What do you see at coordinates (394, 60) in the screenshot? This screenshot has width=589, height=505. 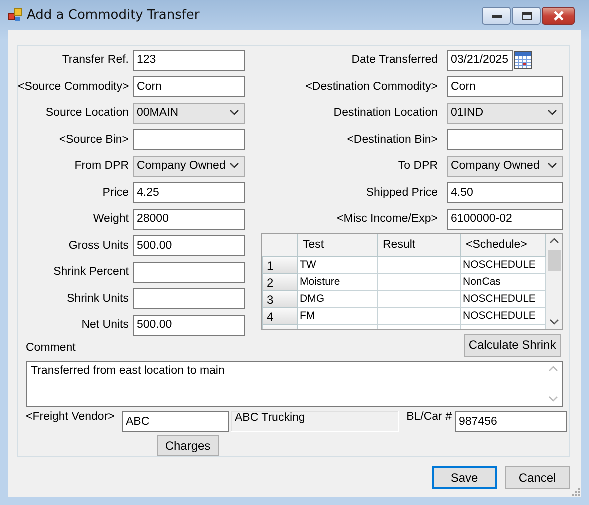 I see `field-label: Date Transferred` at bounding box center [394, 60].